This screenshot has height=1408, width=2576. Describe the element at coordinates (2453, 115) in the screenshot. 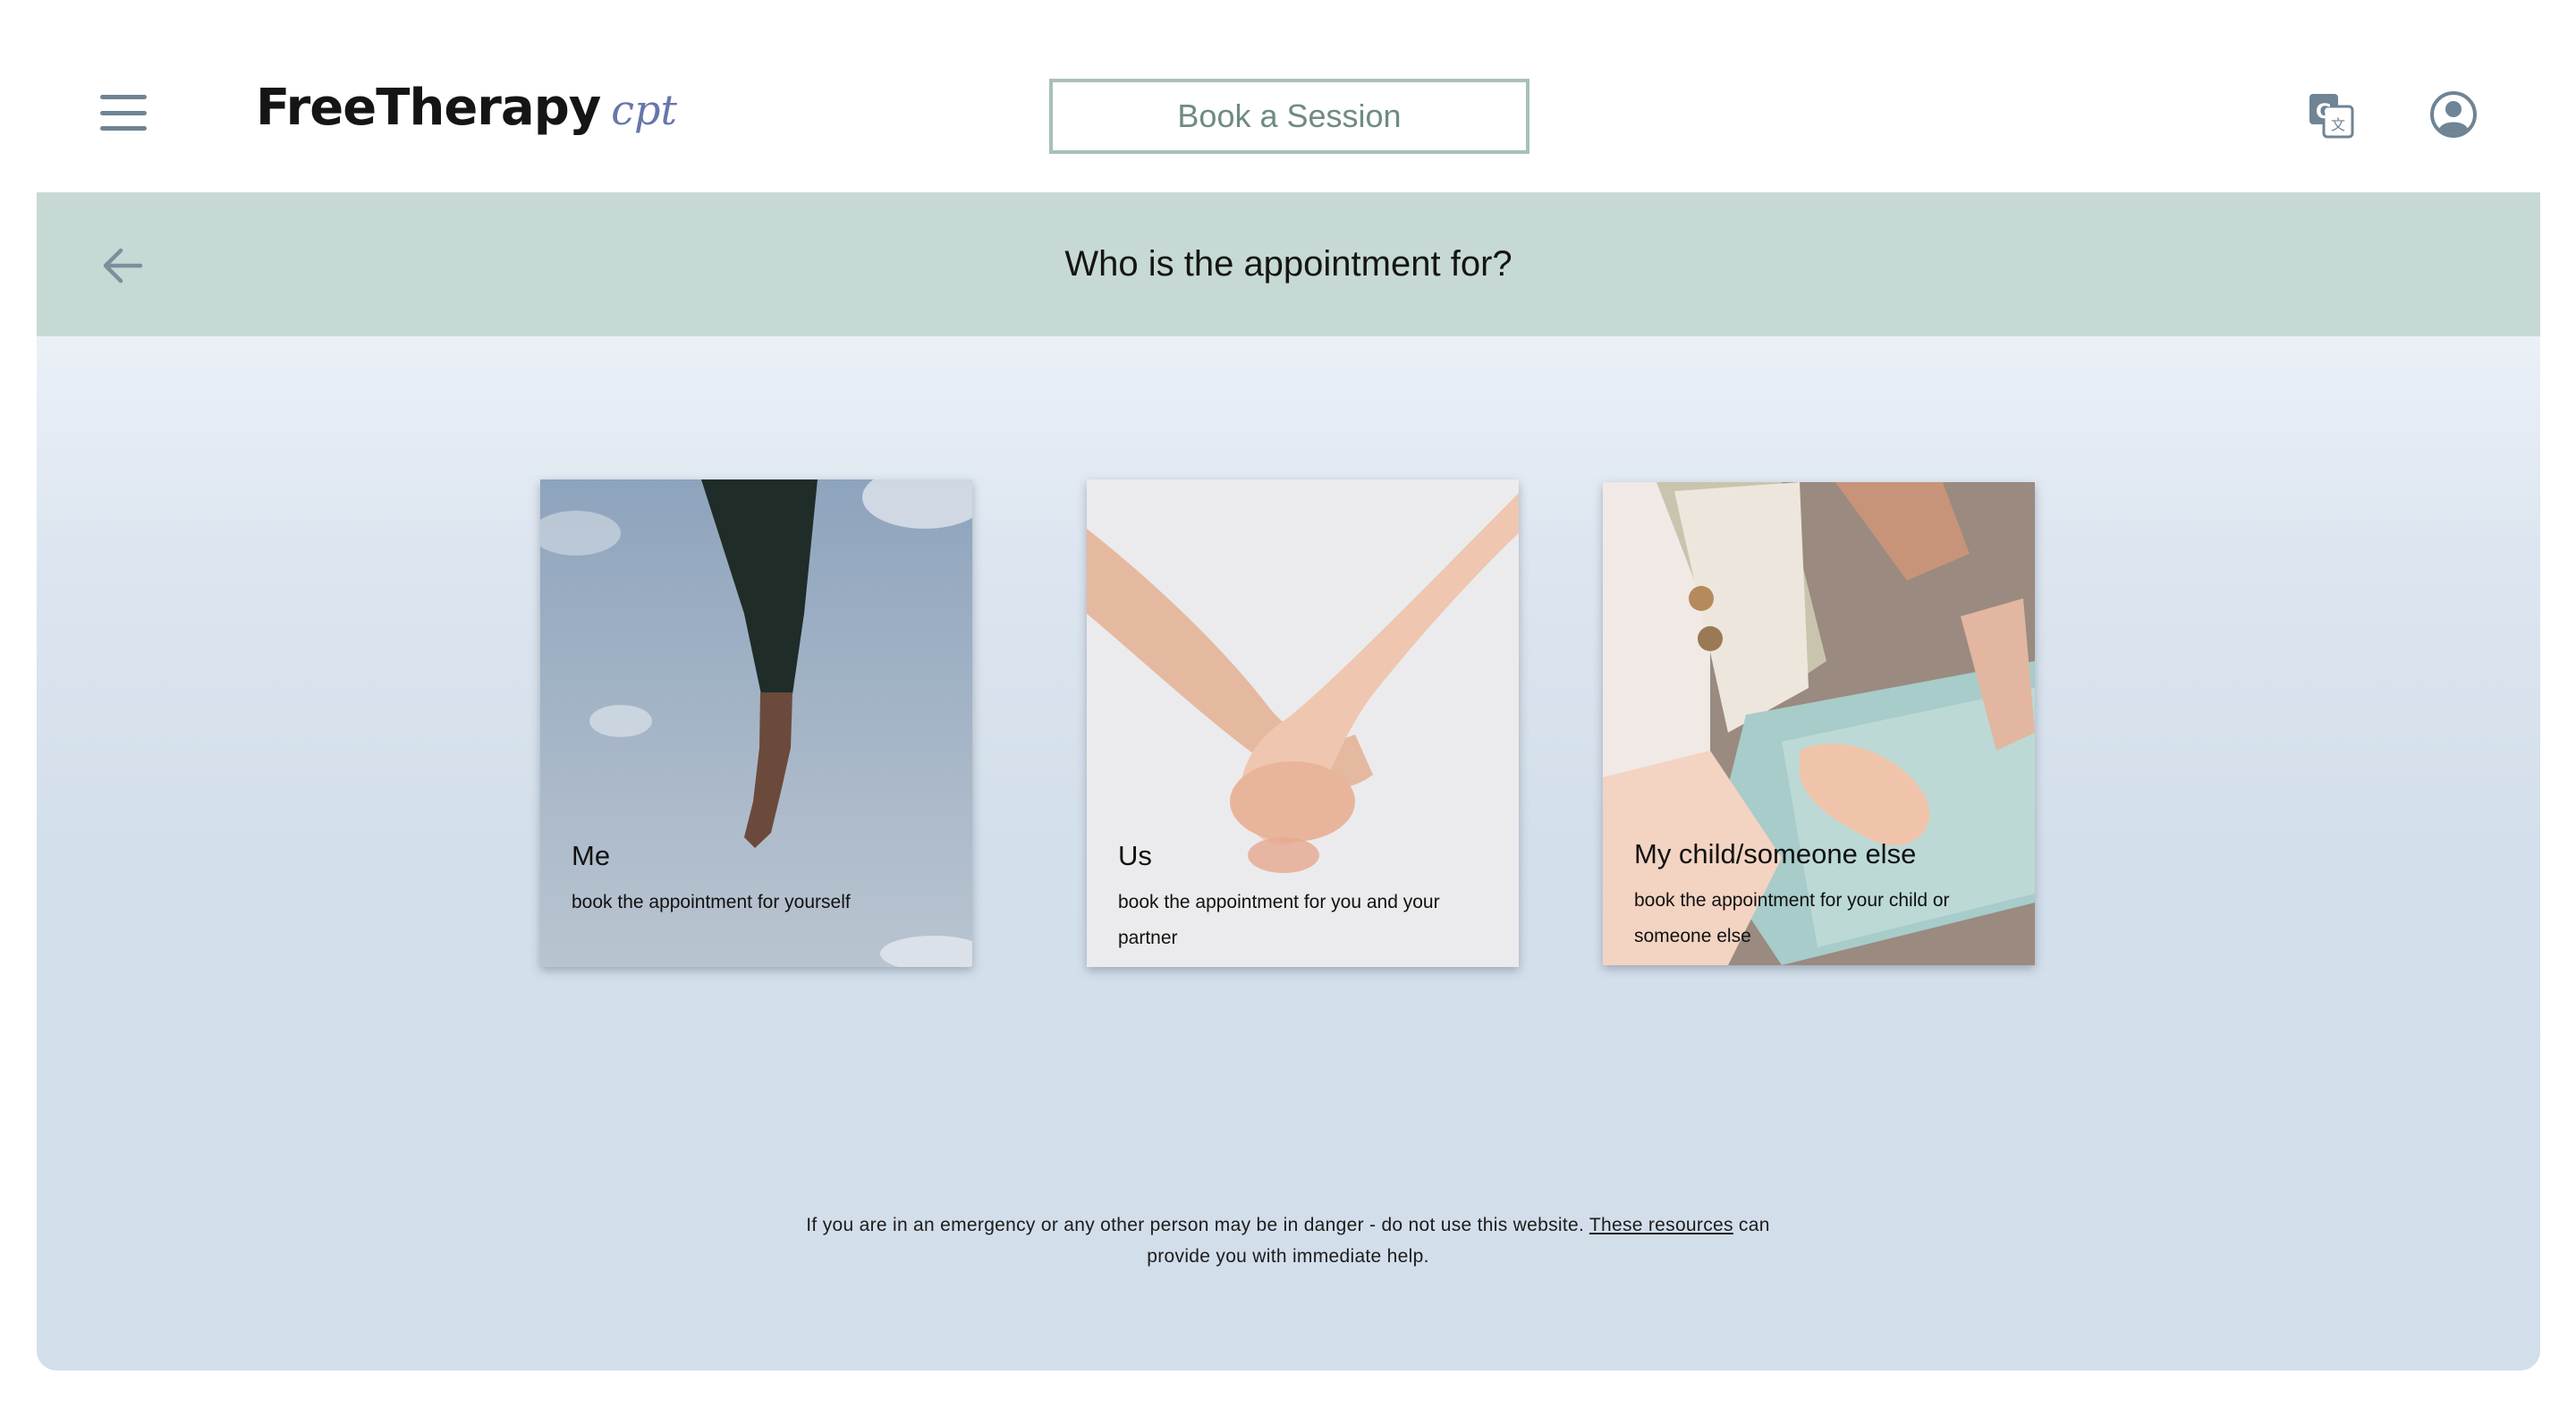

I see `user-account-icon` at that location.